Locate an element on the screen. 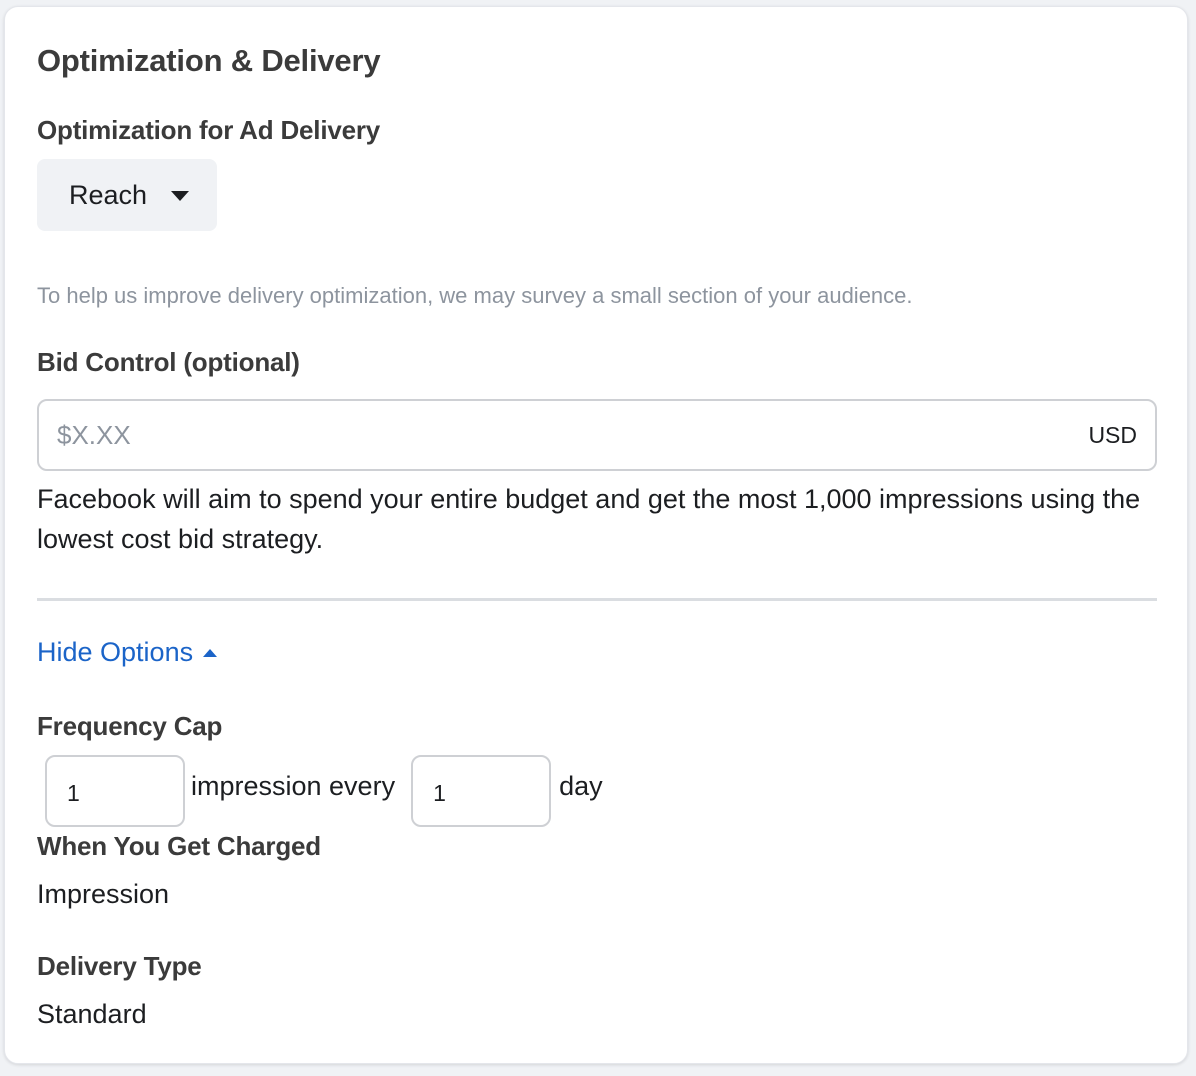 The image size is (1196, 1076). delivery-type-label: Delivery Type is located at coordinates (119, 966).